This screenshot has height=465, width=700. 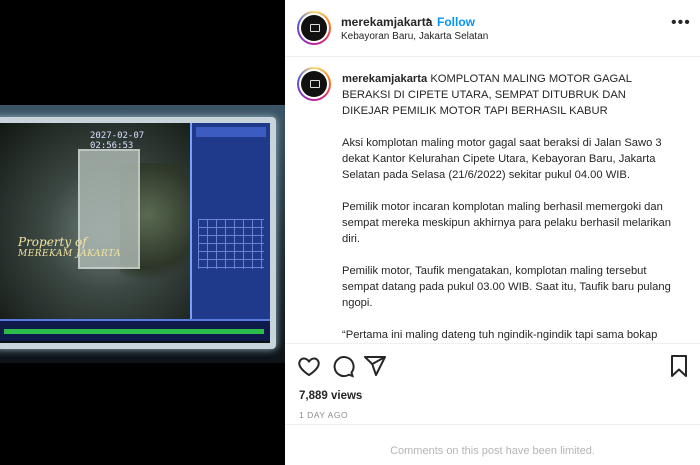 I want to click on header-username: merekamjakarta, so click(x=386, y=22).